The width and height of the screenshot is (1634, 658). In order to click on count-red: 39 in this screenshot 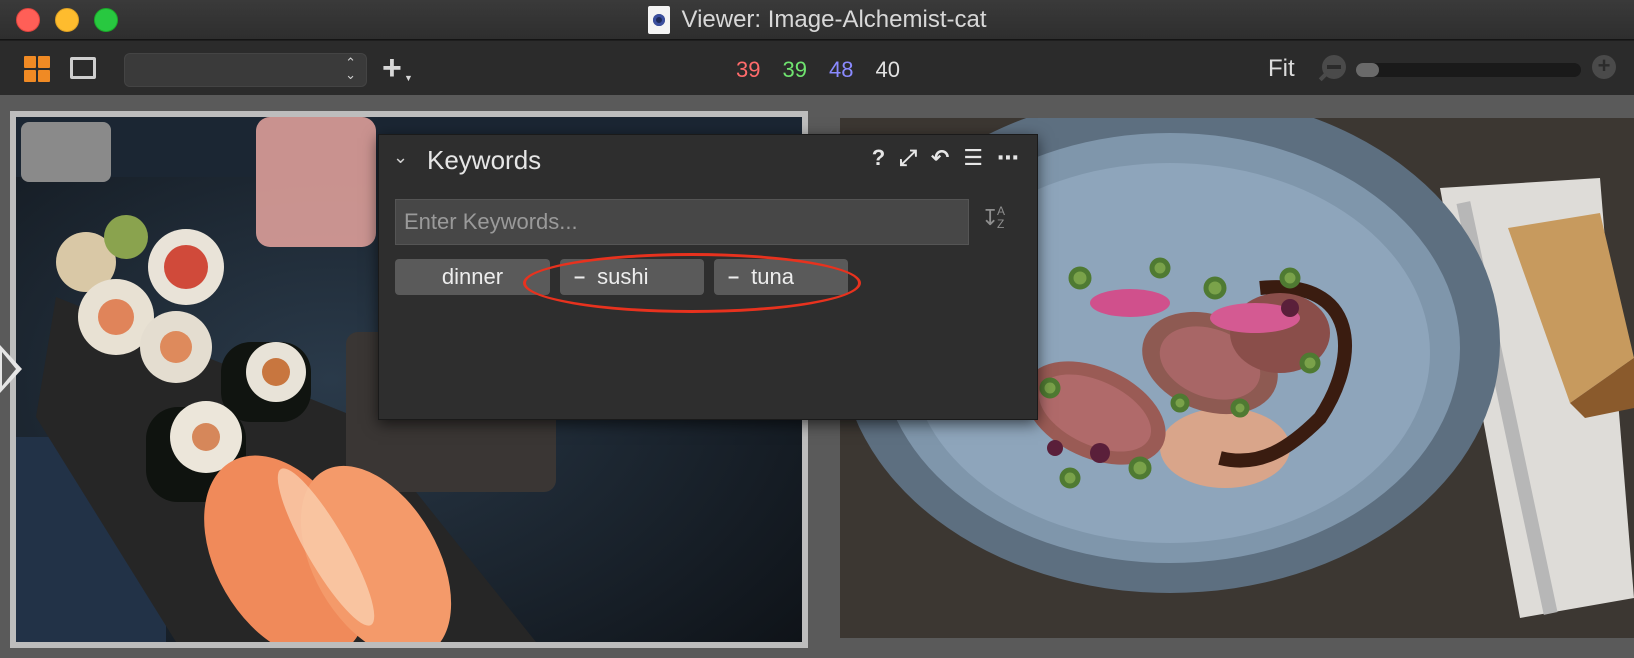, I will do `click(748, 69)`.